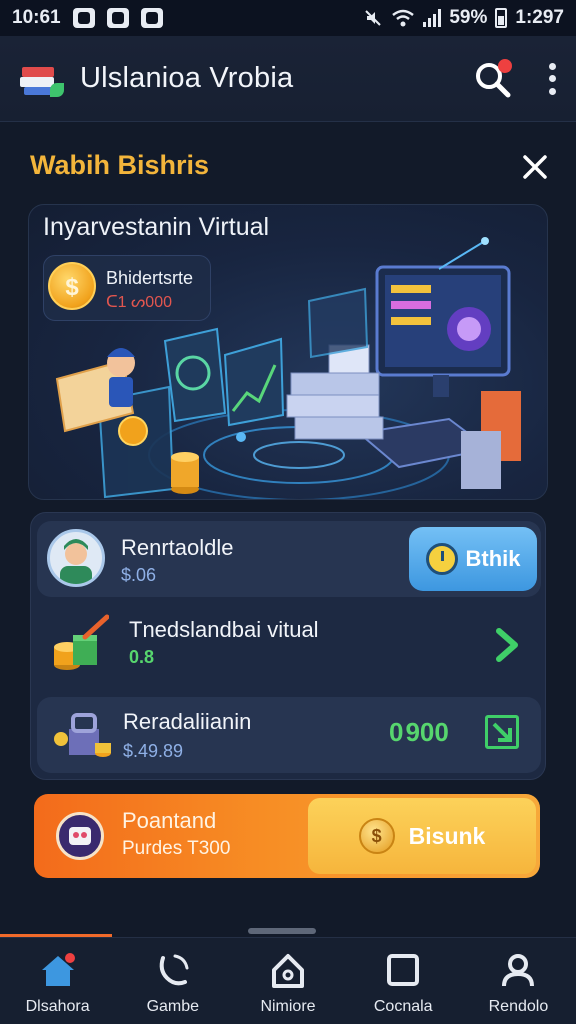 The height and width of the screenshot is (1024, 576). I want to click on chip-value: ᑕ1 ᔕ000, so click(139, 302).